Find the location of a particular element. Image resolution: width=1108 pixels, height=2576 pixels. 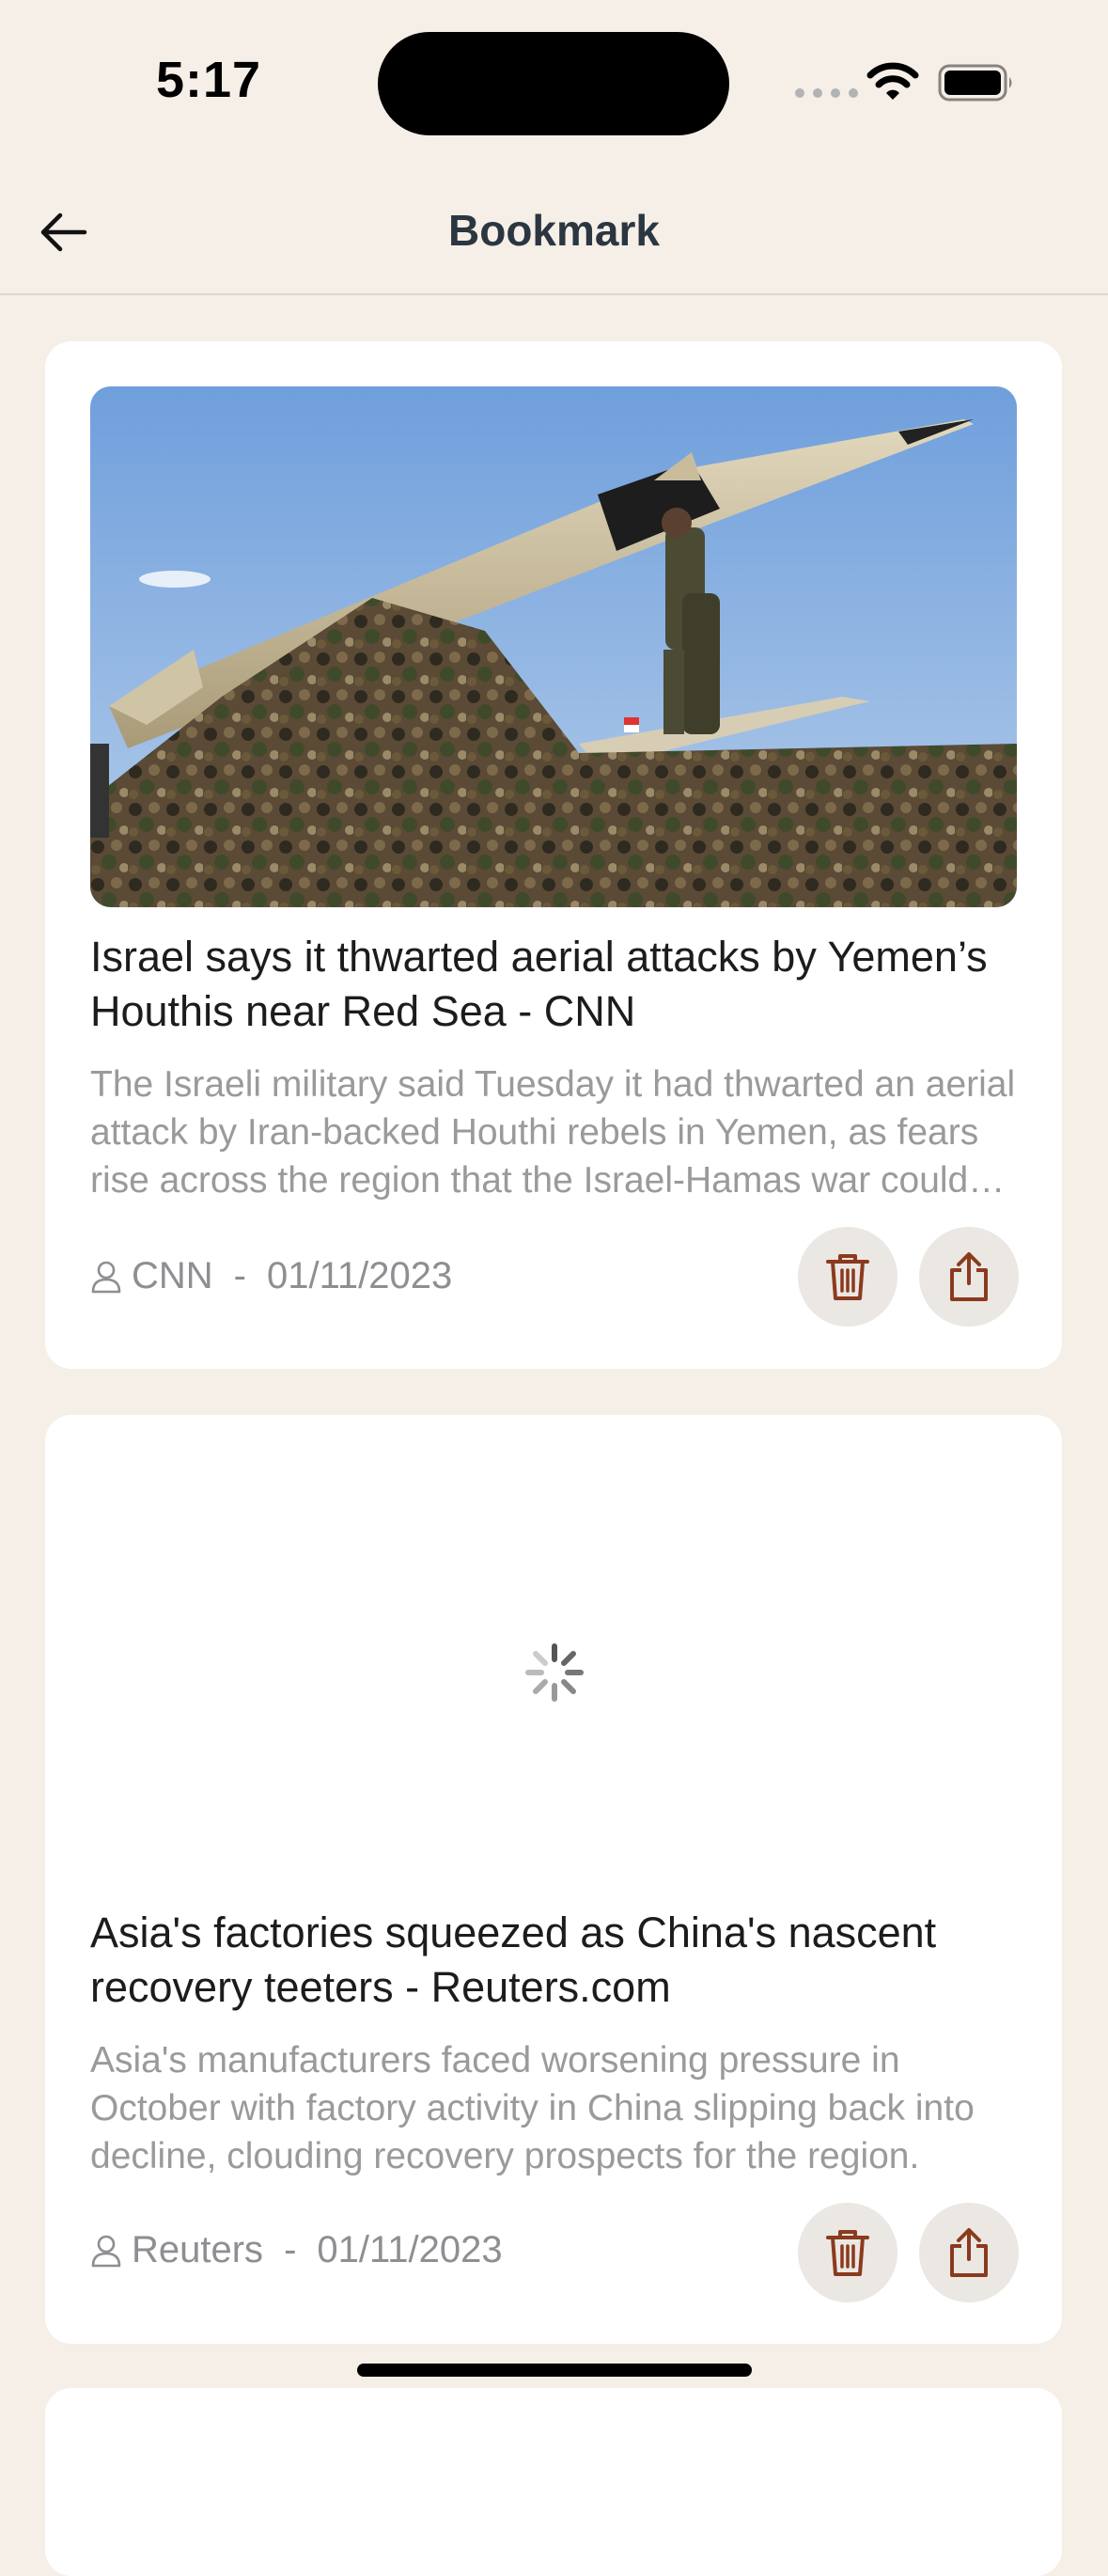

home-indicator is located at coordinates (554, 2370).